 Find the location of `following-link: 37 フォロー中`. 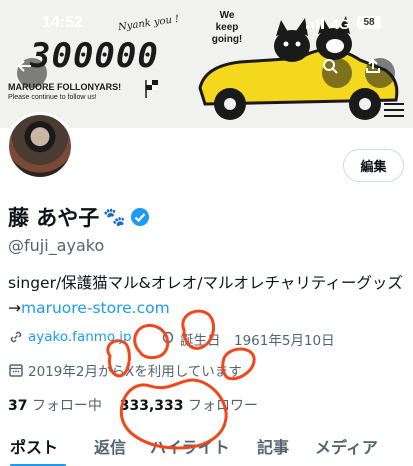

following-link: 37 フォロー中 is located at coordinates (55, 406).